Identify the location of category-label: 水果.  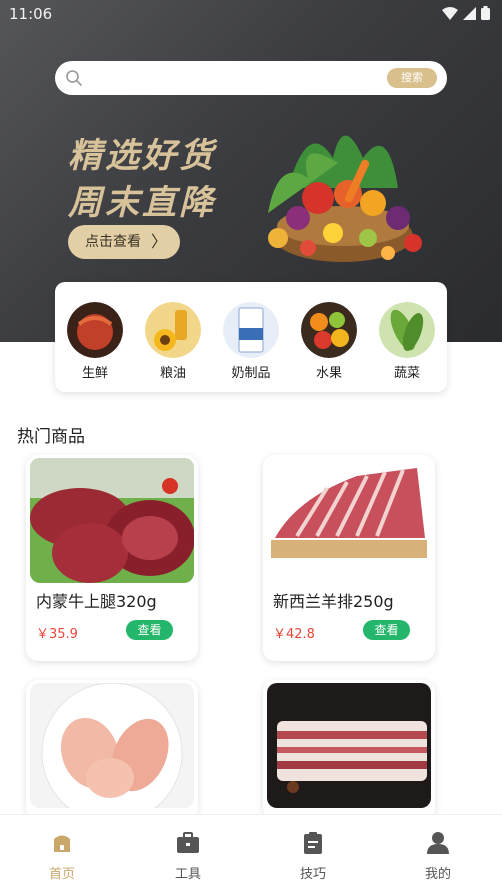
(328, 373).